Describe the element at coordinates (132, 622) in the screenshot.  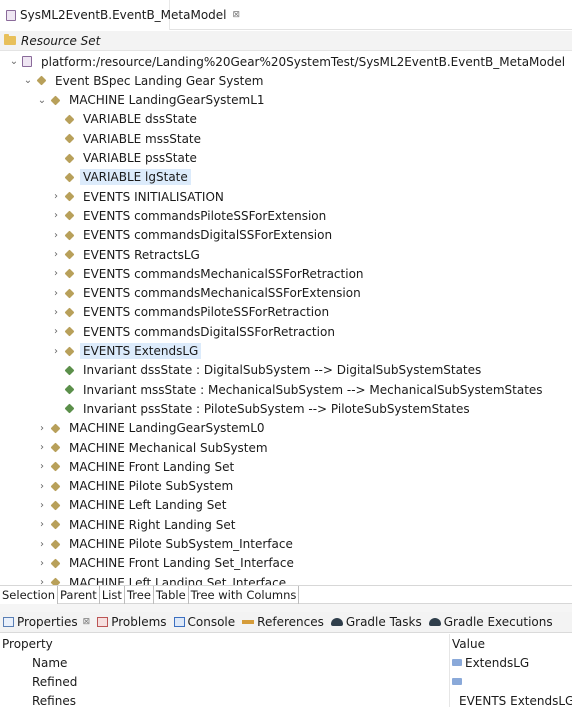
I see `view-tab-problems: Problems` at that location.